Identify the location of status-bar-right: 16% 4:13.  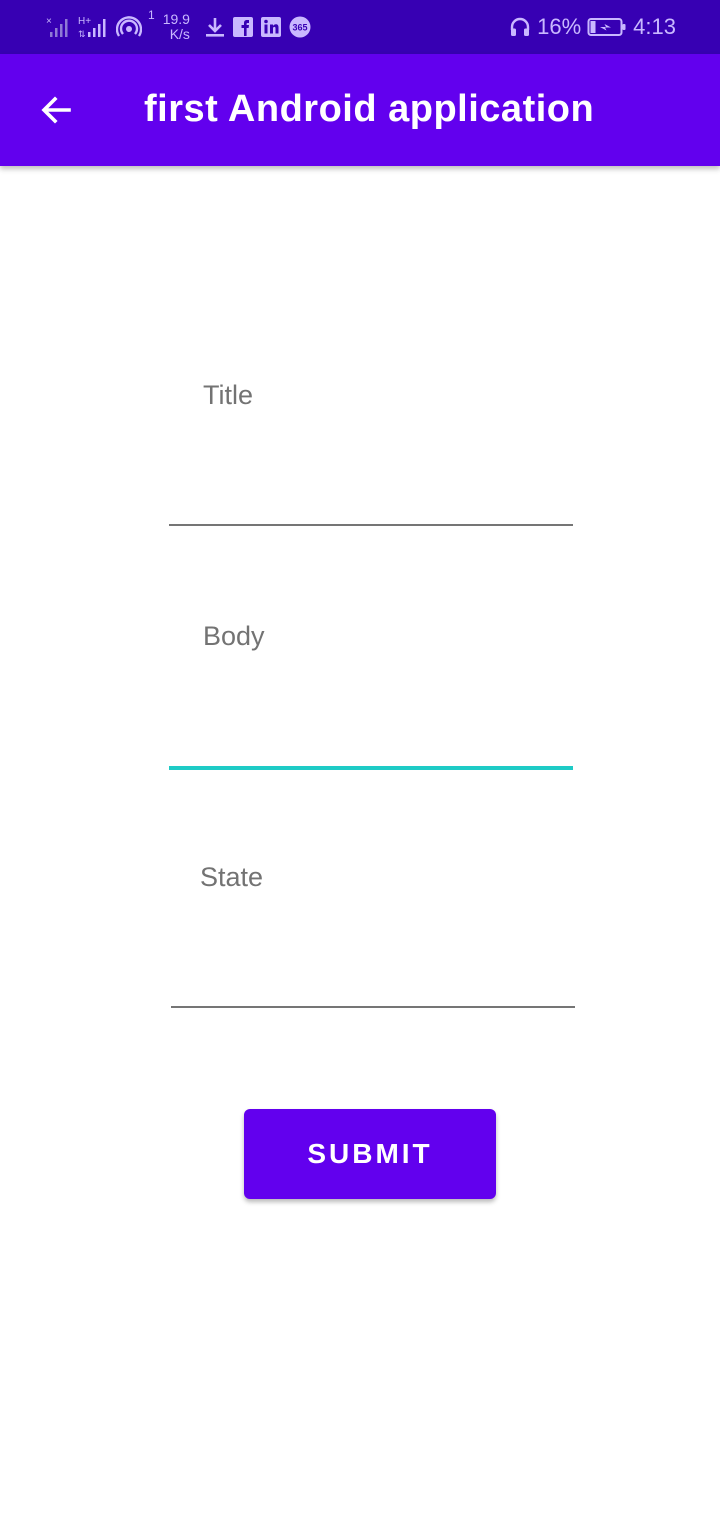
(592, 27).